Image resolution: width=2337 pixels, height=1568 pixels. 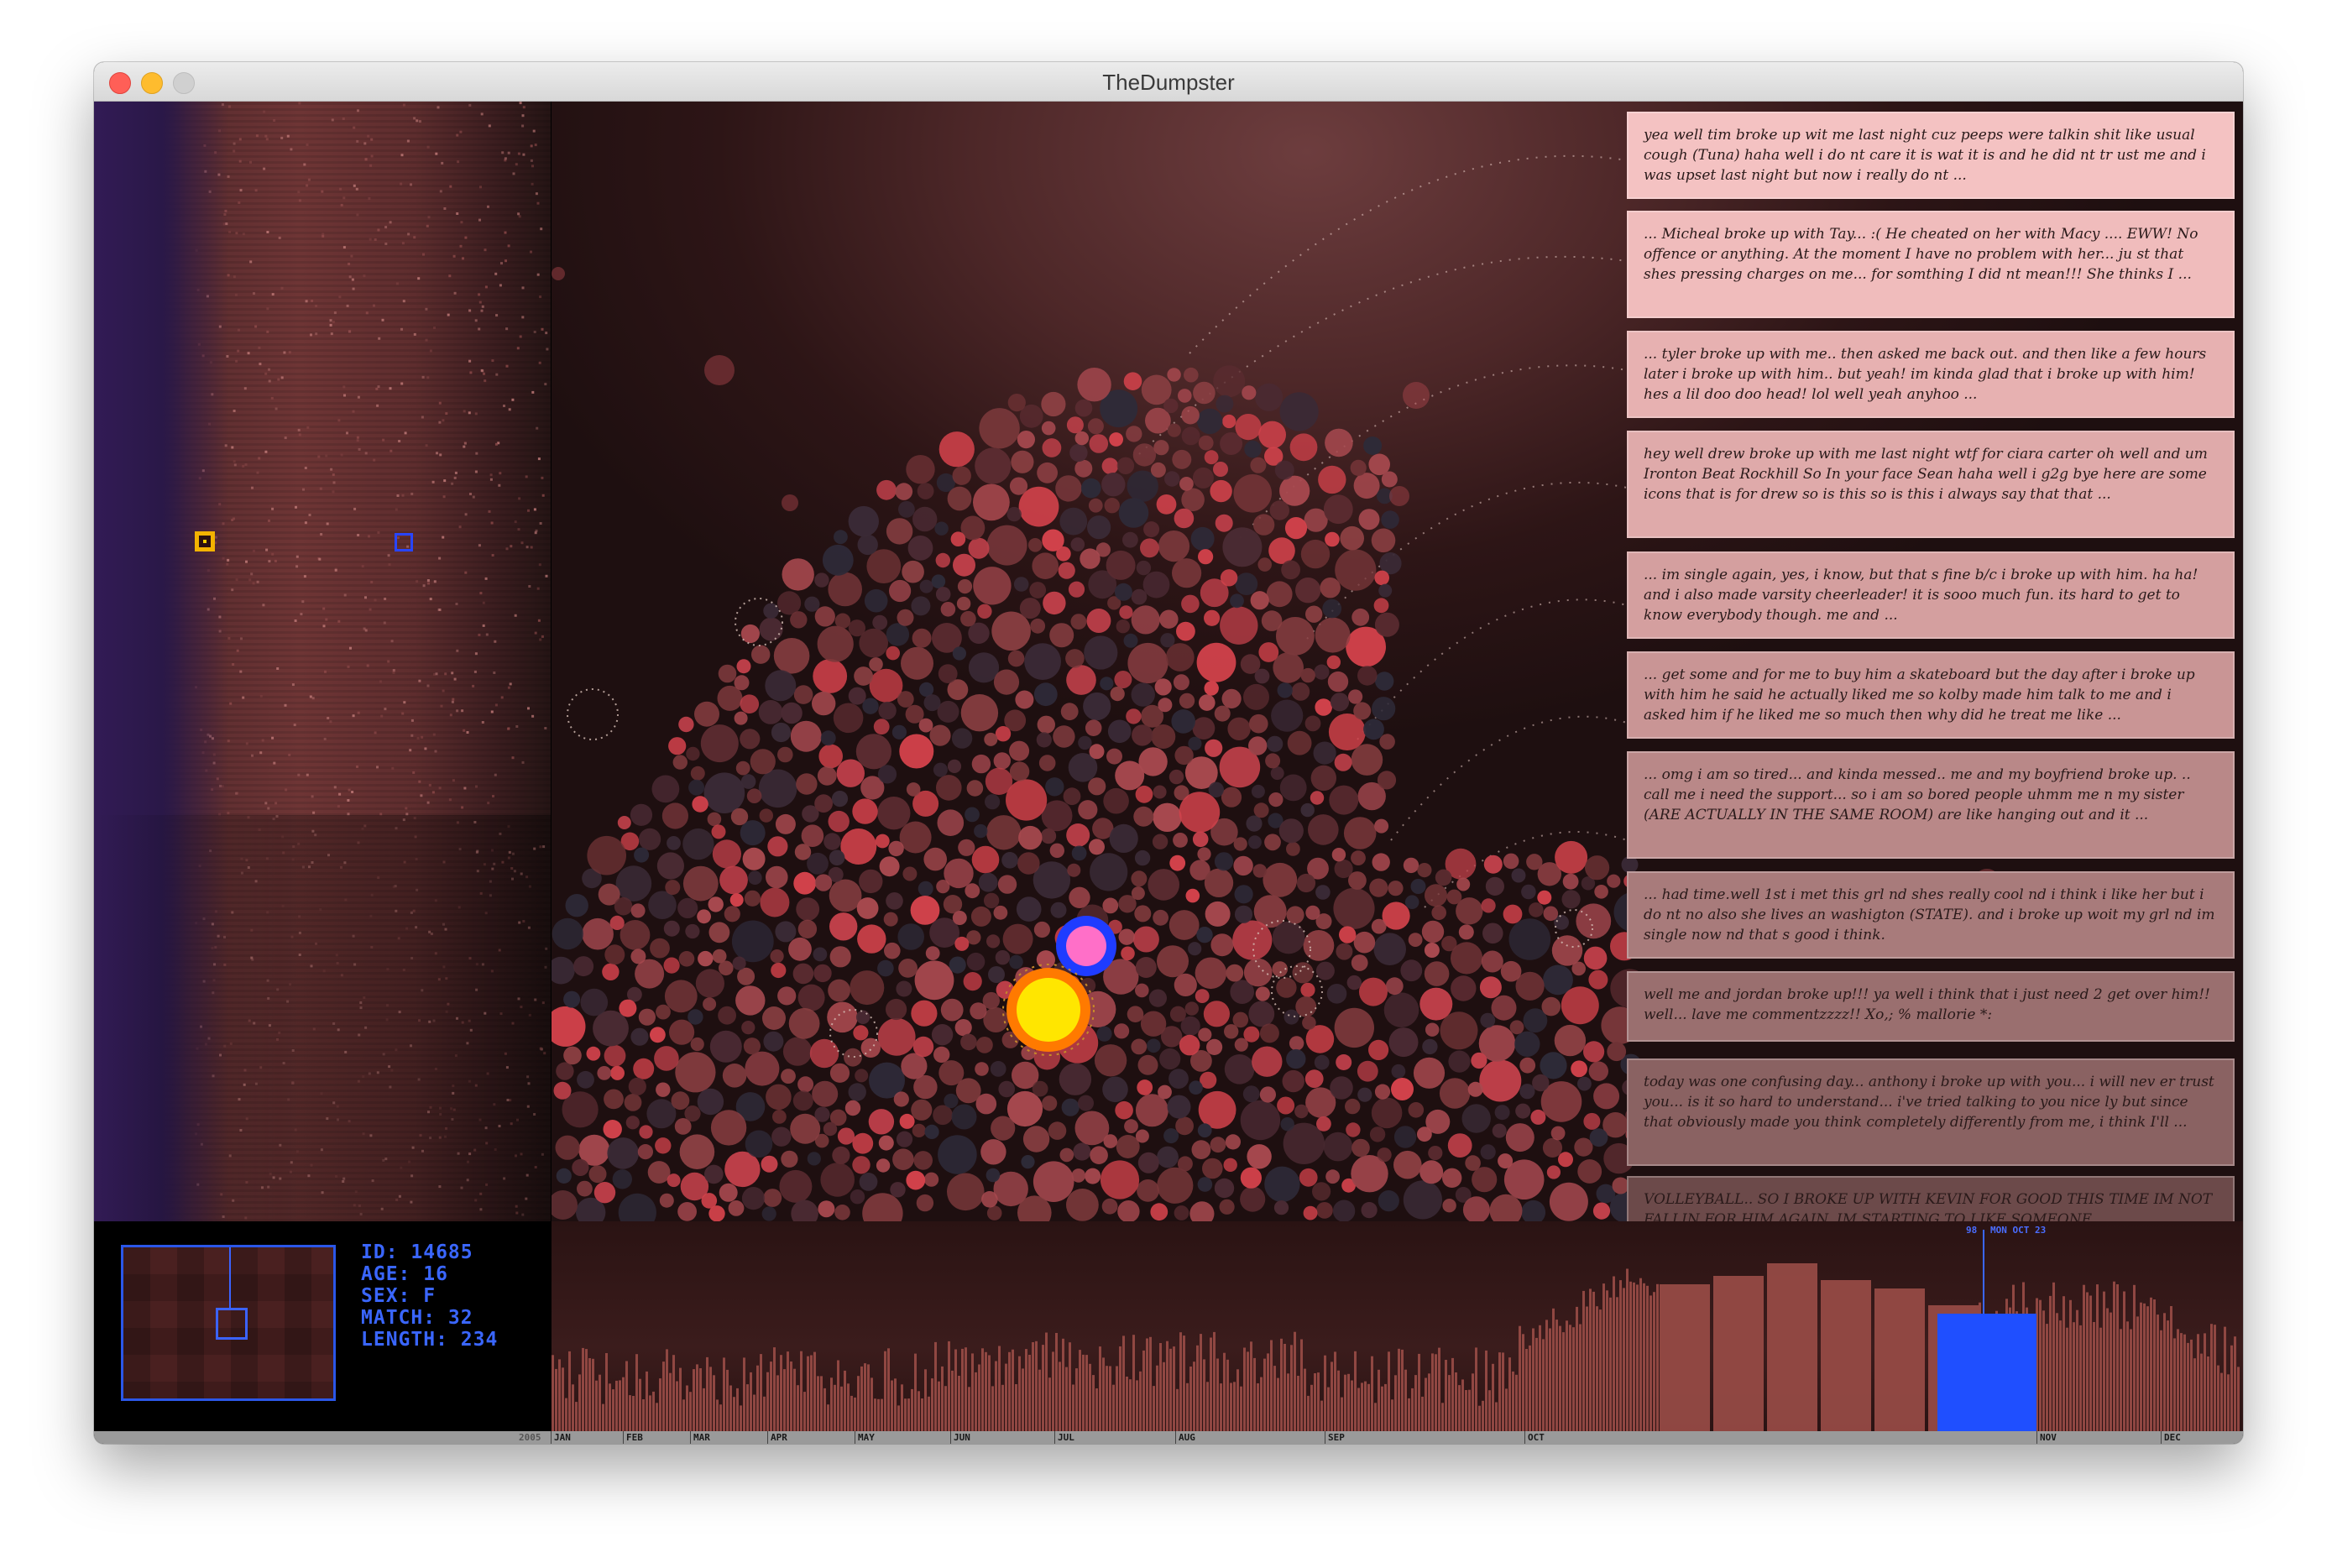 I want to click on timeline-histogram: 98 MON OCT 23, so click(x=1397, y=1326).